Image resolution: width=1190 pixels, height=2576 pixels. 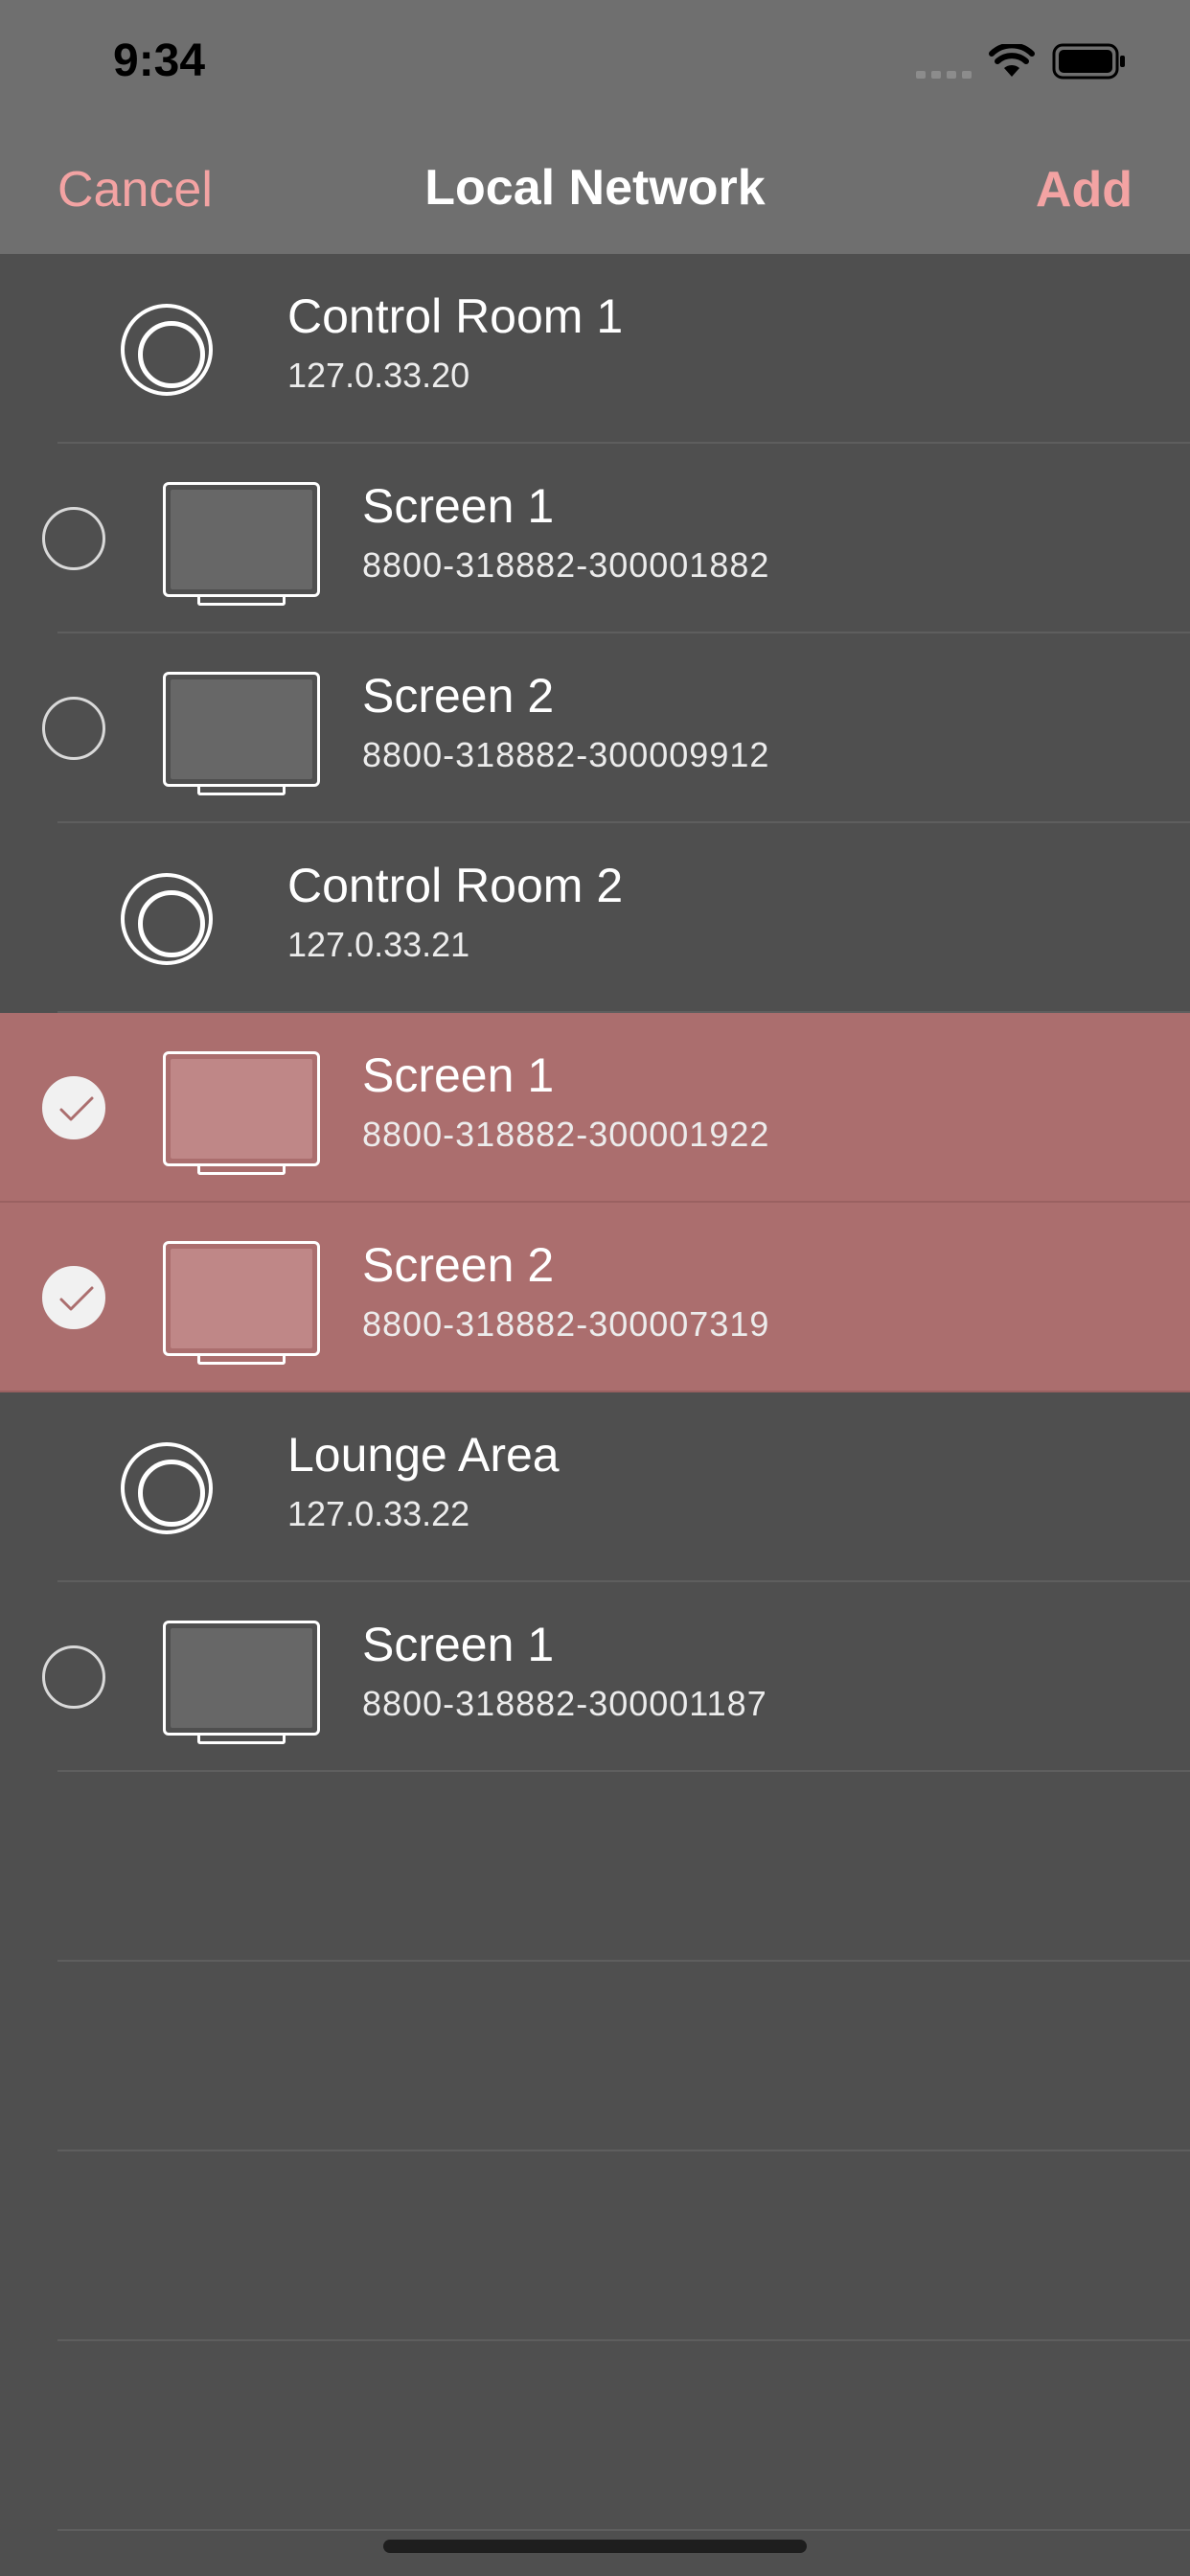 What do you see at coordinates (595, 728) in the screenshot?
I see `screen-row: Screen 2 8800-318882-300009912` at bounding box center [595, 728].